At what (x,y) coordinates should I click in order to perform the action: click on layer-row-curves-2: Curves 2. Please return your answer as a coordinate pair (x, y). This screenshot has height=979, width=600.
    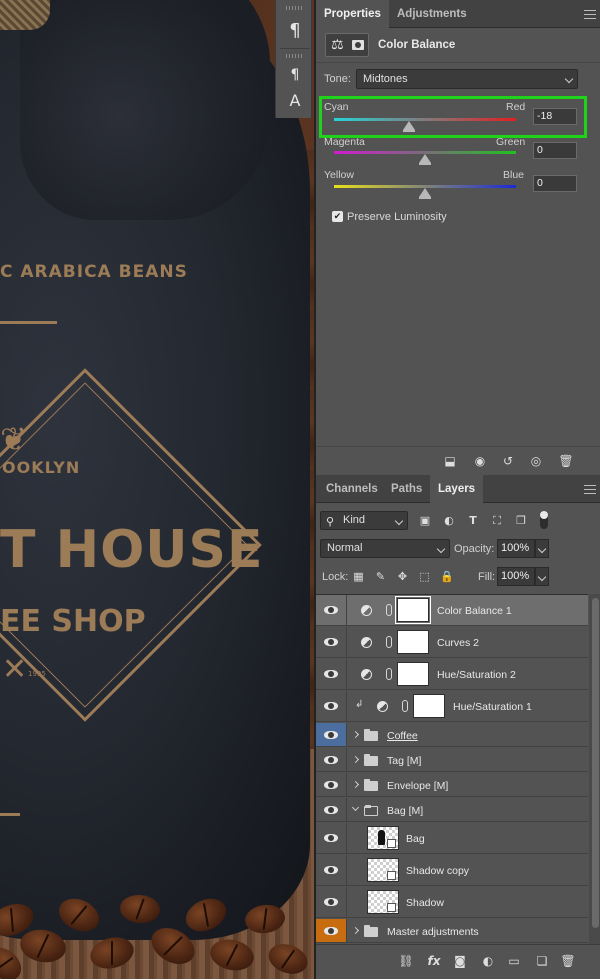
    Looking at the image, I should click on (452, 642).